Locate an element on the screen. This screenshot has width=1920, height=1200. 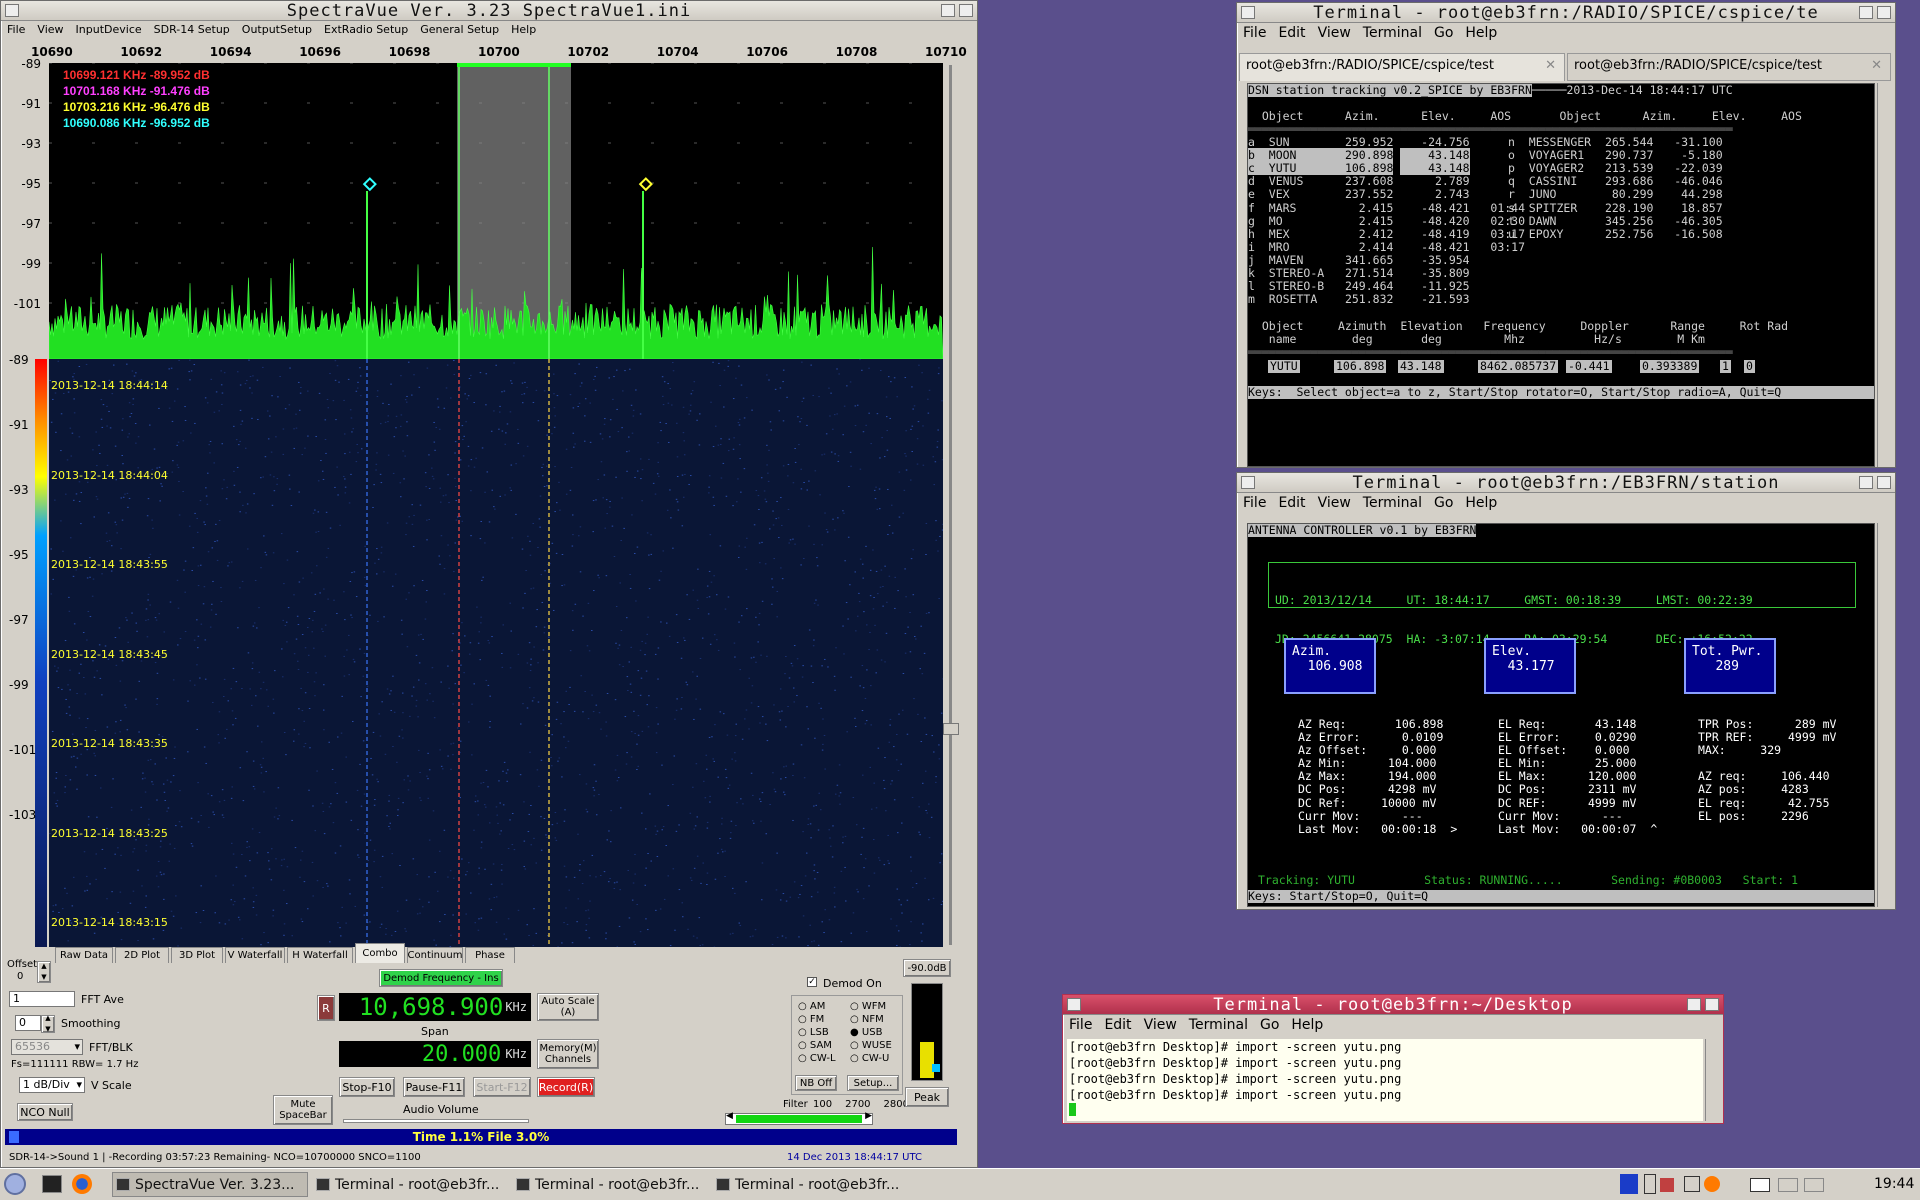
radio-mode-sam: ○ SAM is located at coordinates (817, 1045).